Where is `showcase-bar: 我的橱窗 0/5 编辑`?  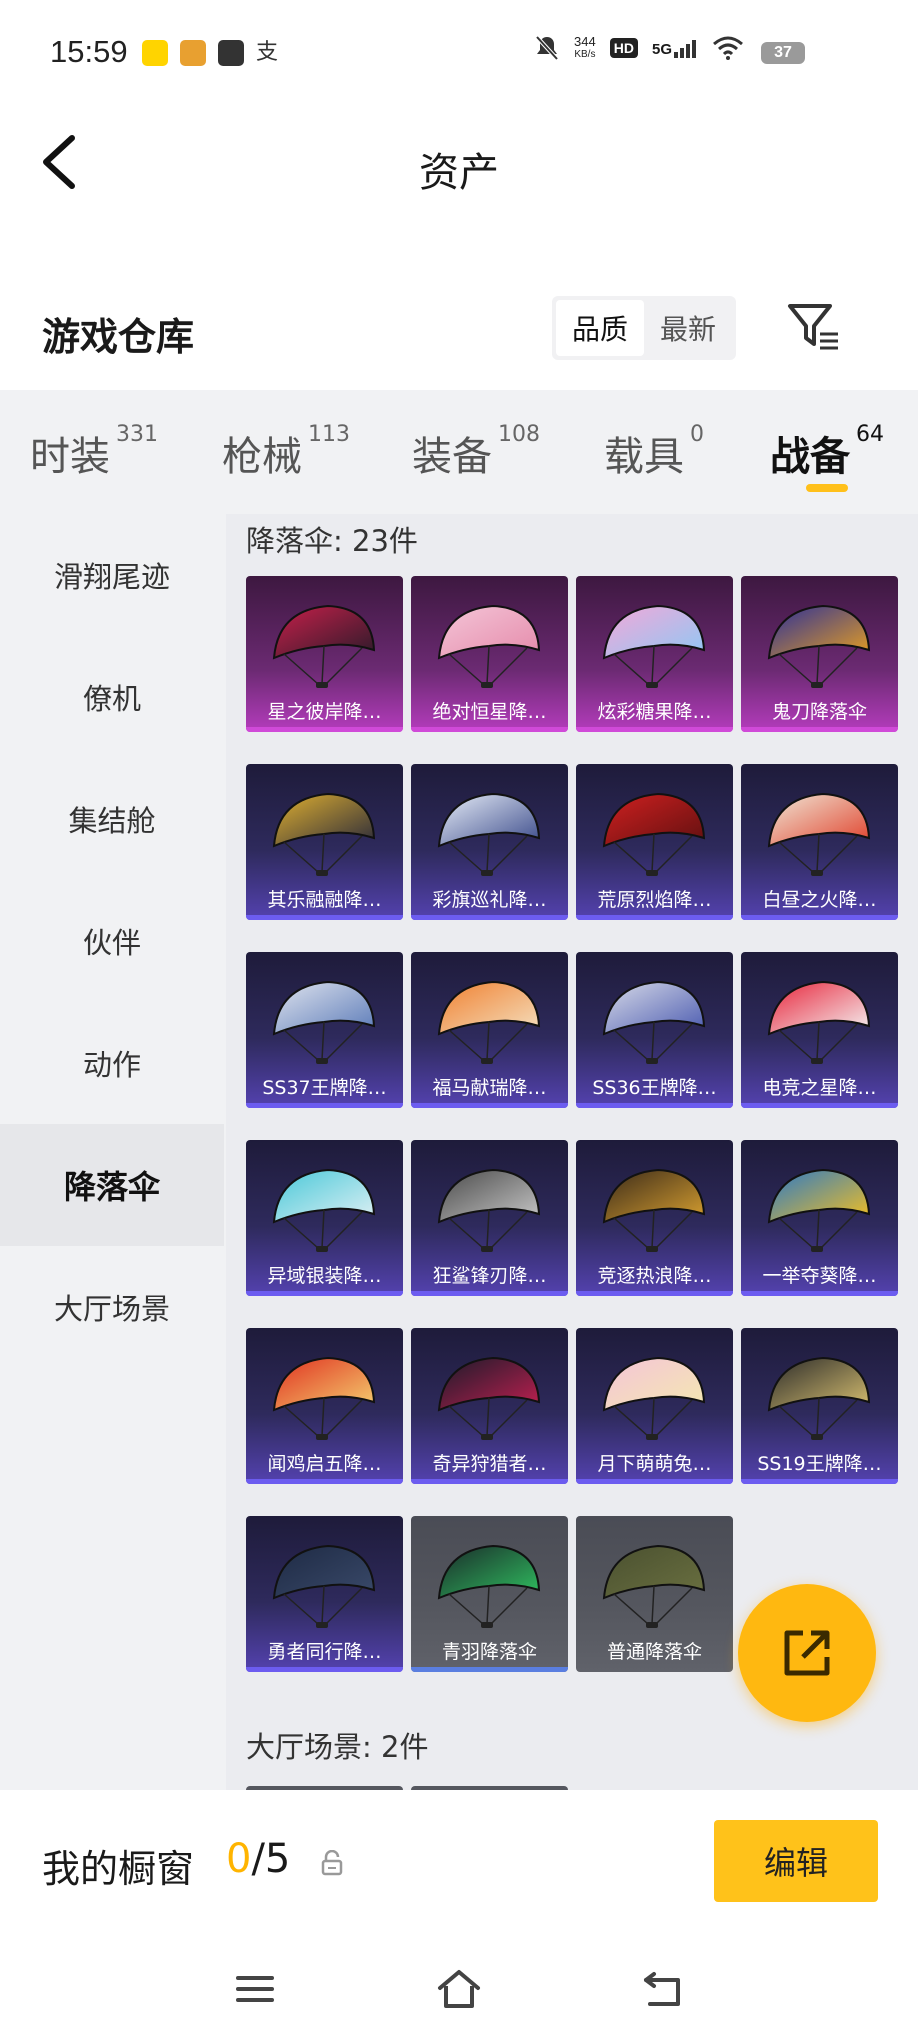
showcase-bar: 我的橱窗 0/5 编辑 is located at coordinates (459, 1865).